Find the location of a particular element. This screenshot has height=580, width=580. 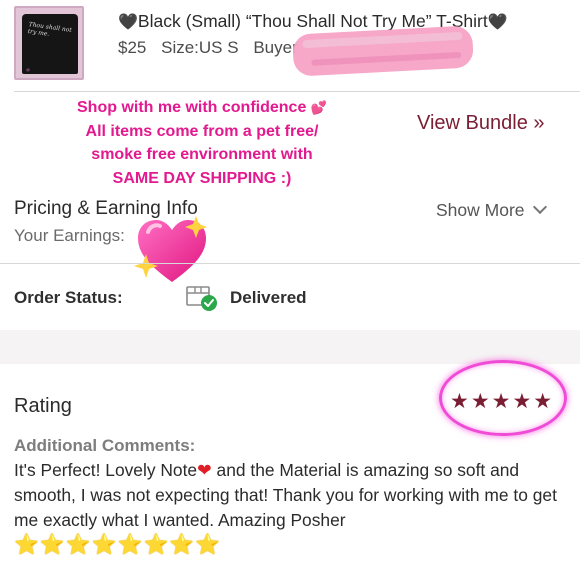

redaction-scribble is located at coordinates (383, 51).